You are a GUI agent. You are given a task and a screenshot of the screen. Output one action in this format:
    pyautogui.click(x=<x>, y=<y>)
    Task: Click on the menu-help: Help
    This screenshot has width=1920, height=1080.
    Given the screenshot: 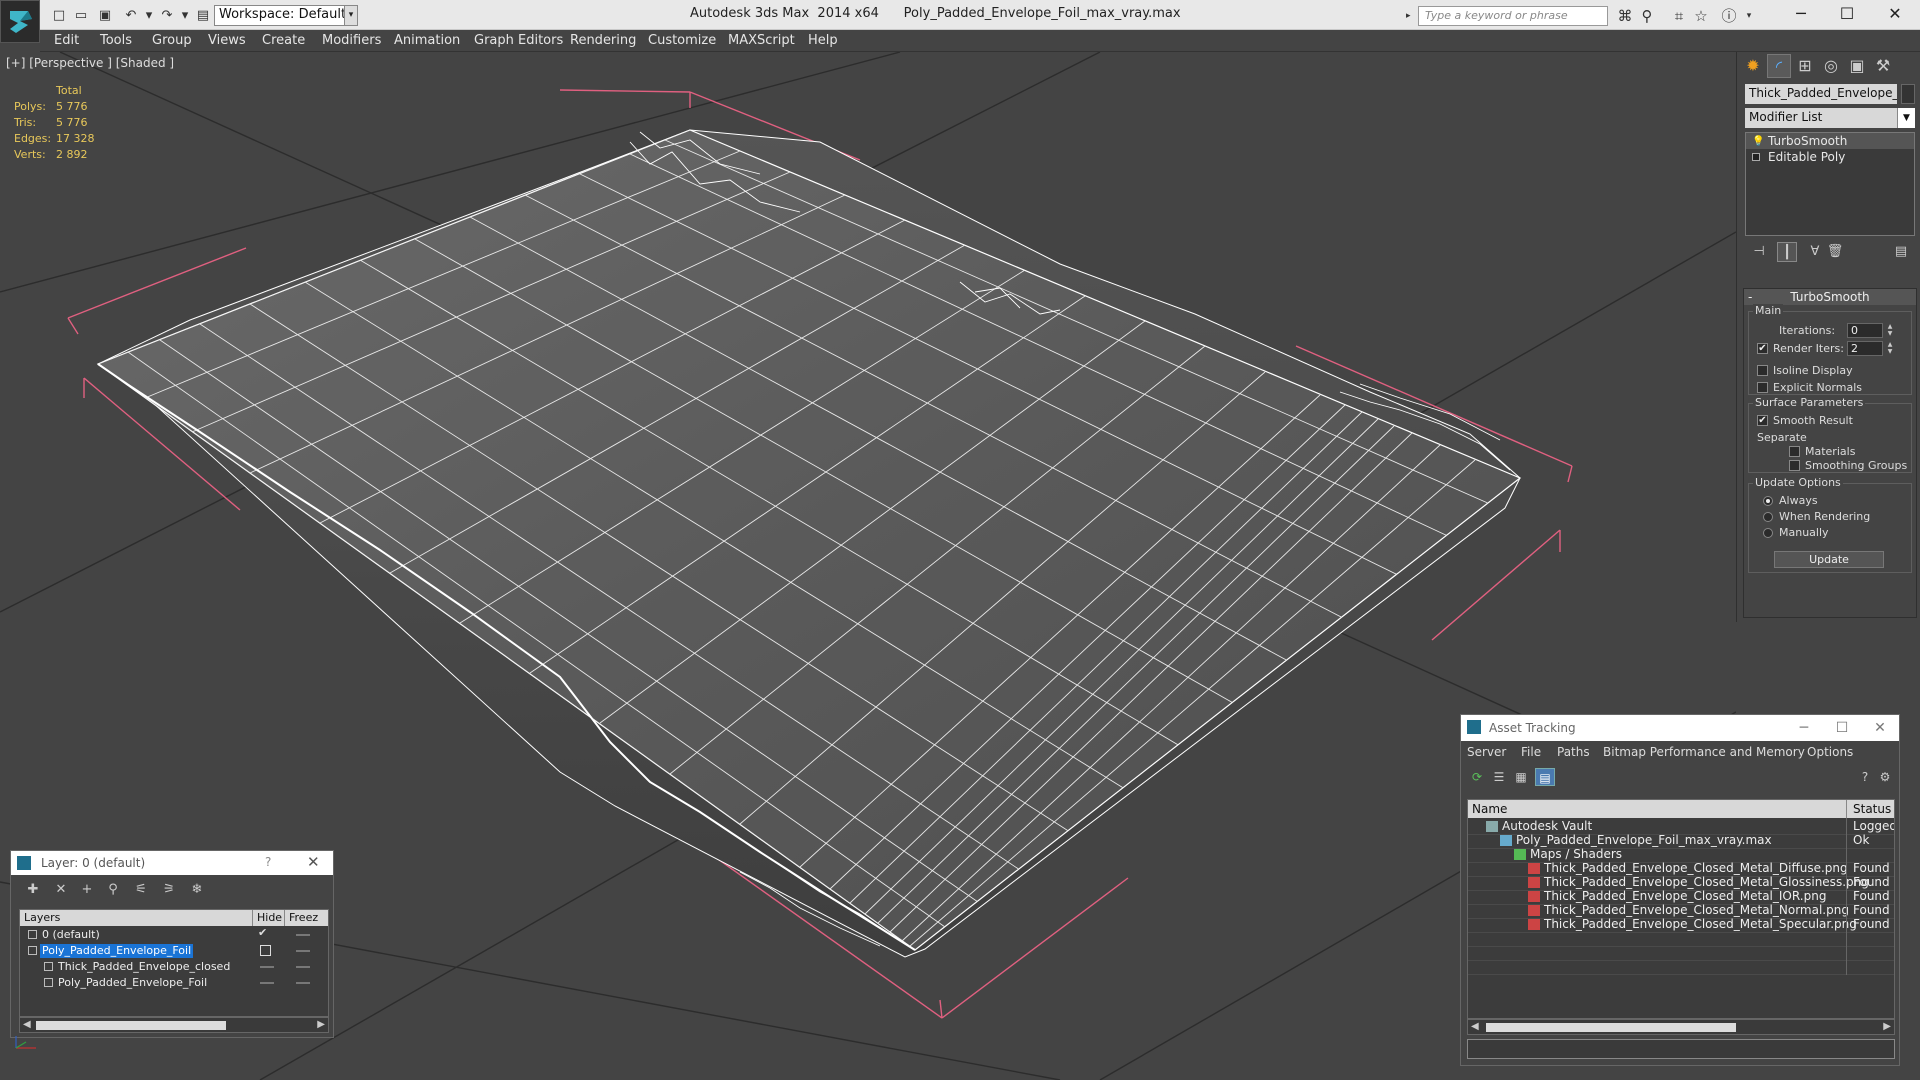 What is the action you would take?
    pyautogui.click(x=823, y=40)
    